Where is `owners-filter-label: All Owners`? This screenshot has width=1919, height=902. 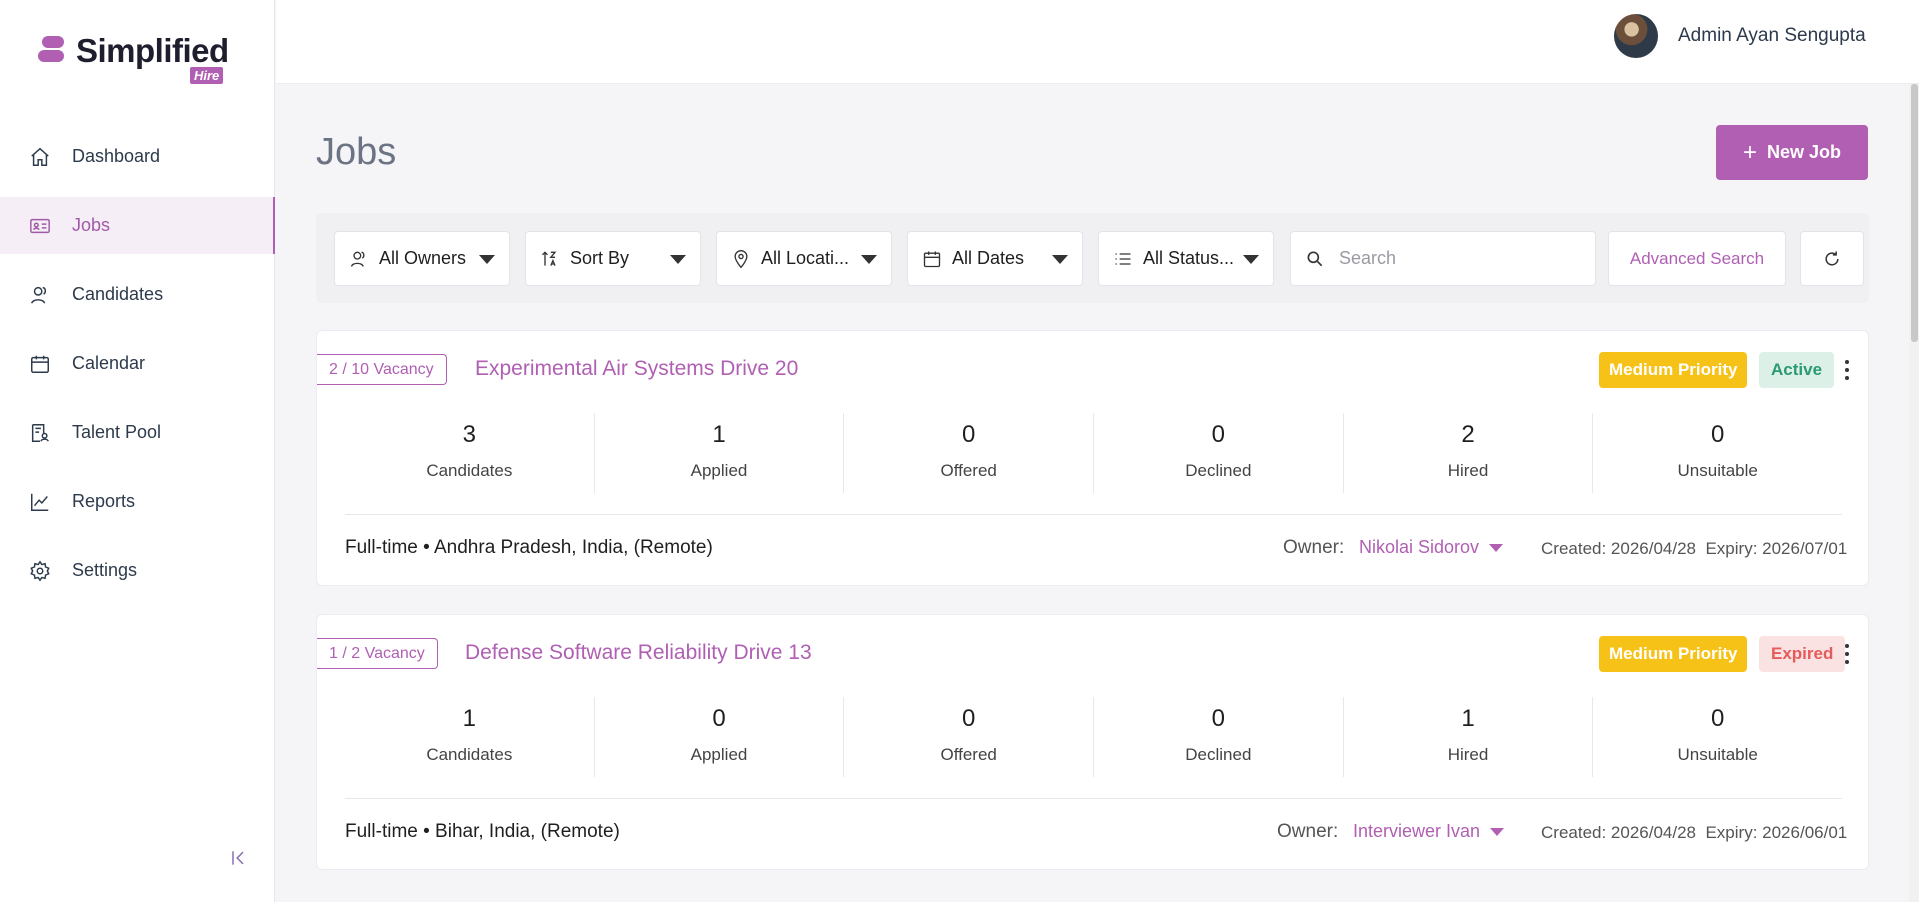 owners-filter-label: All Owners is located at coordinates (423, 258).